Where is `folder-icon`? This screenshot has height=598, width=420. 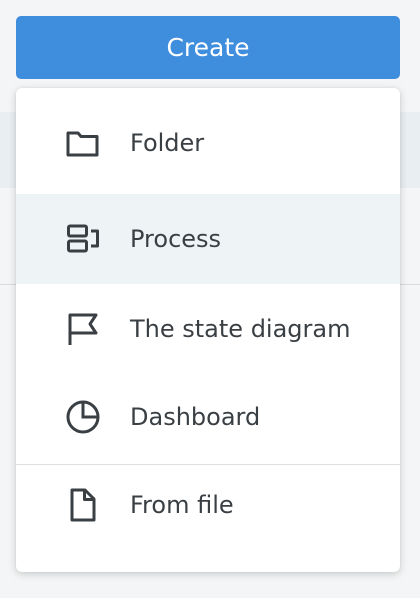 folder-icon is located at coordinates (83, 143).